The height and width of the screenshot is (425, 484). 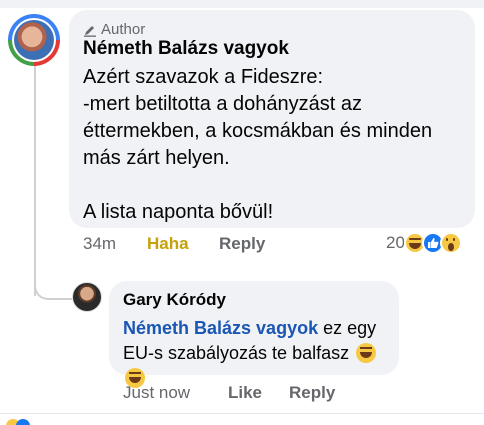 What do you see at coordinates (450, 243) in the screenshot?
I see `wow-emoji-icon` at bounding box center [450, 243].